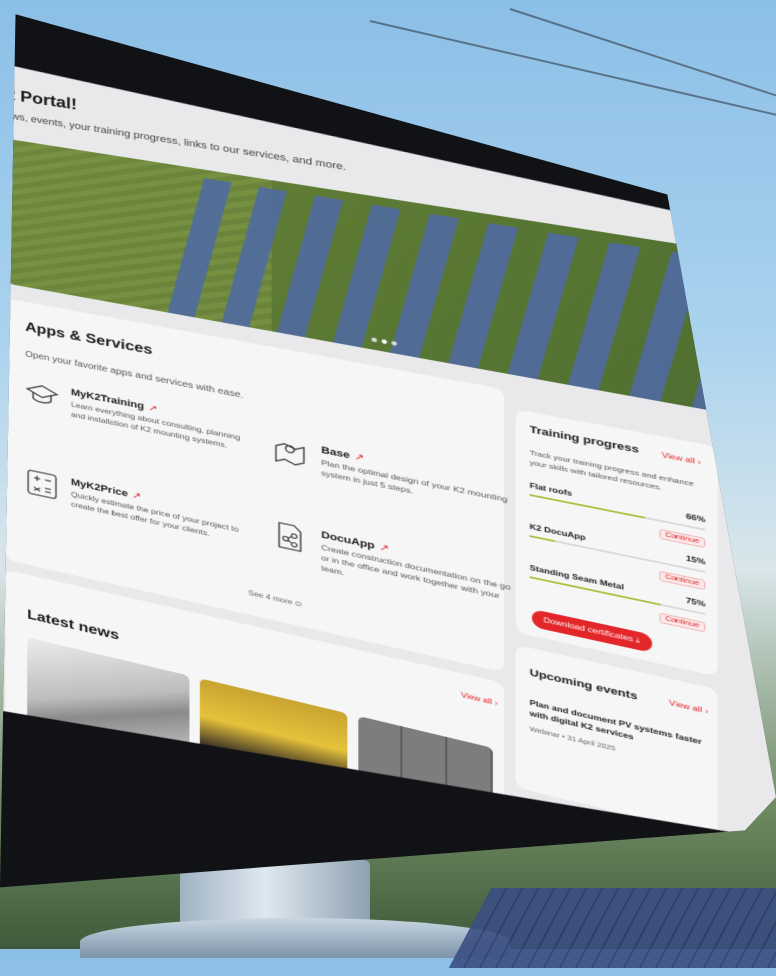 The height and width of the screenshot is (976, 776). Describe the element at coordinates (42, 484) in the screenshot. I see `calculator-icon` at that location.